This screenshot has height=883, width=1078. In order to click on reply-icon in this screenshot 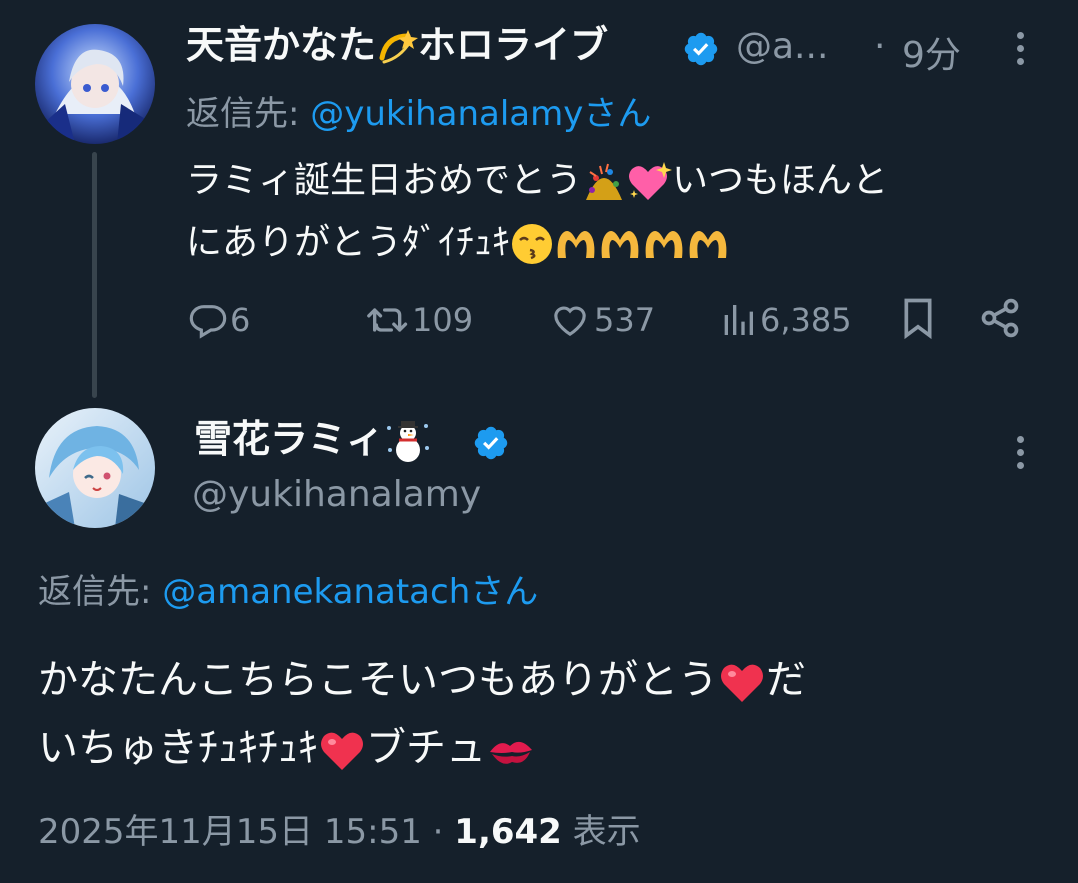, I will do `click(208, 322)`.